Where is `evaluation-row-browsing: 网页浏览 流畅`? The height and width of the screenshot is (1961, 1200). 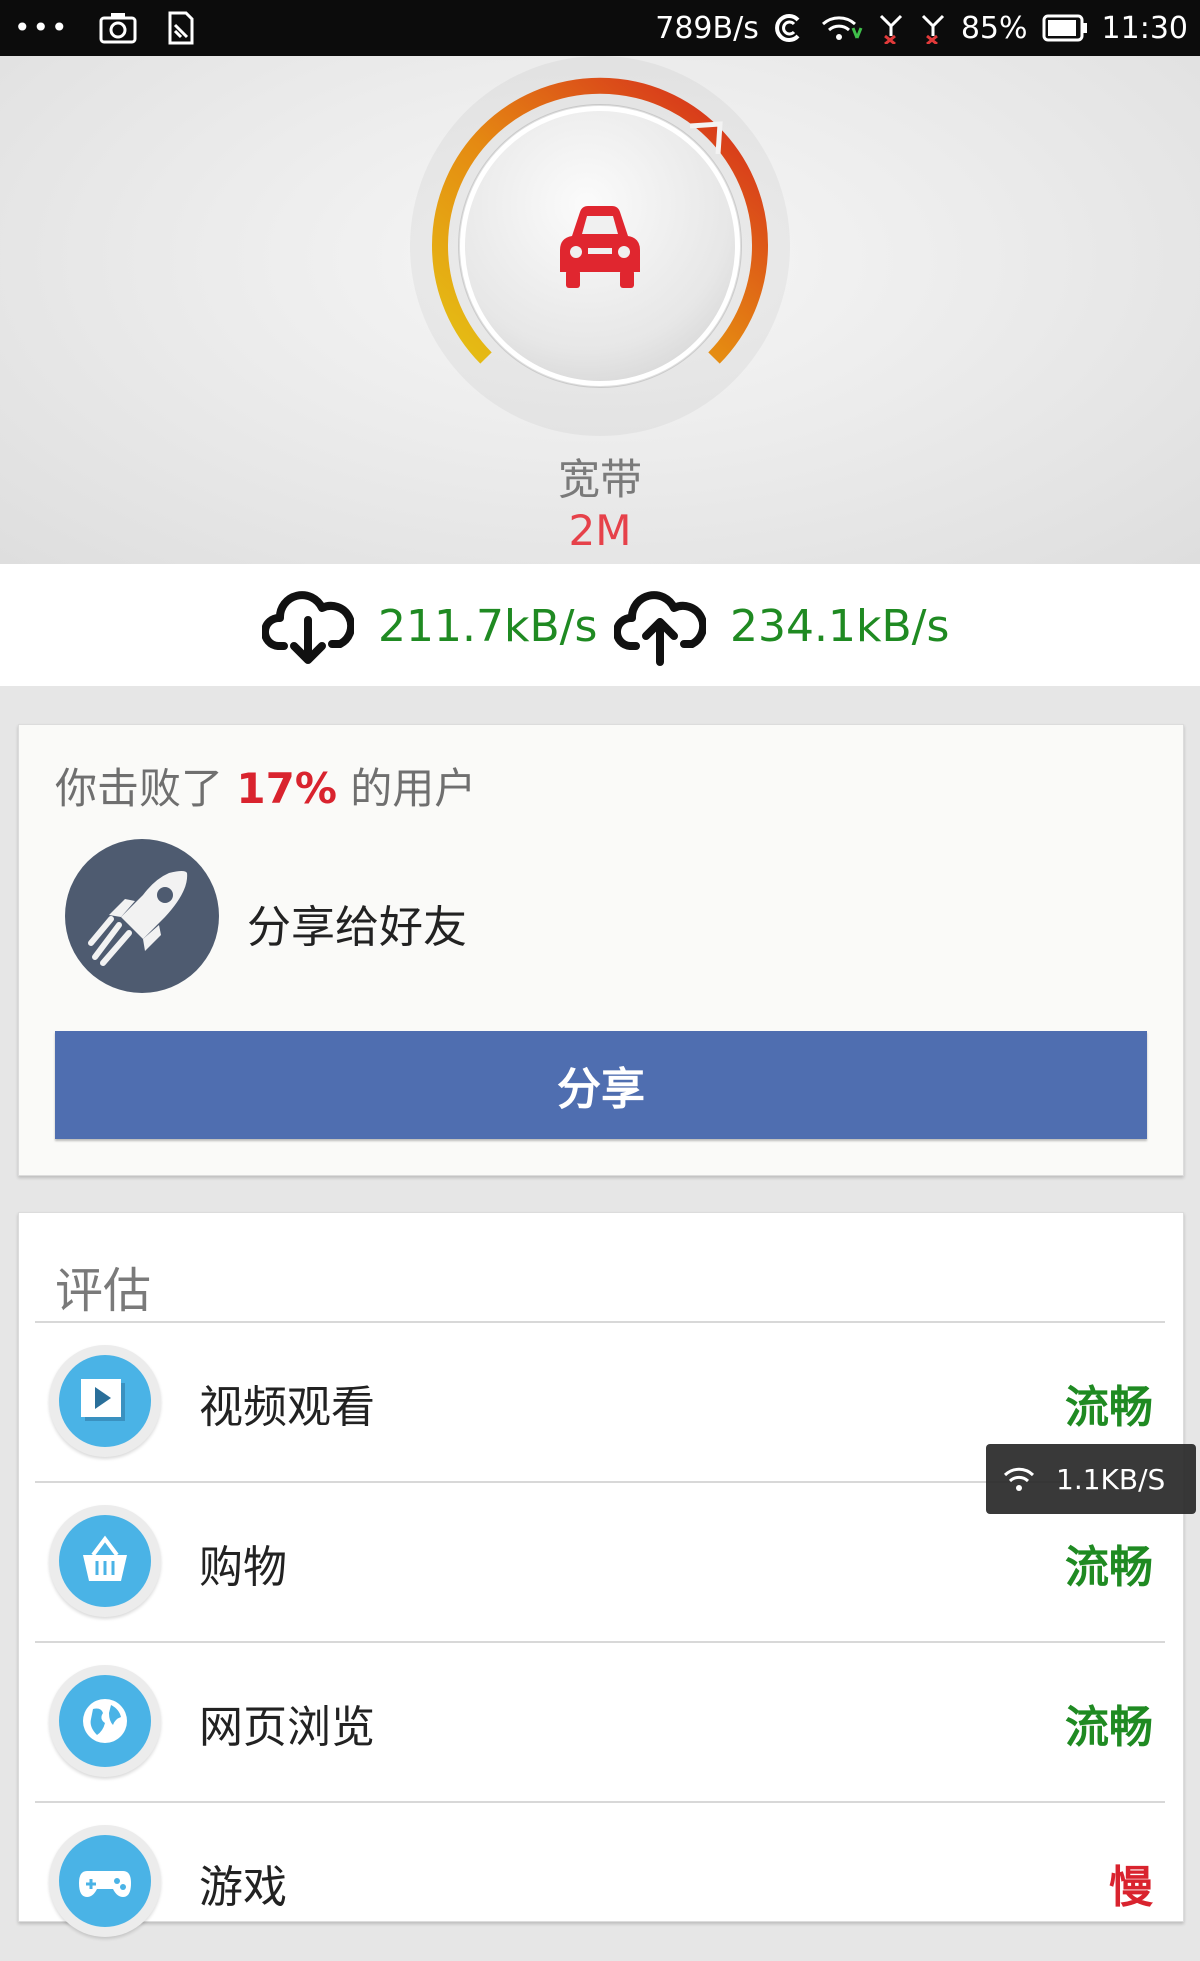 evaluation-row-browsing: 网页浏览 流畅 is located at coordinates (600, 1722).